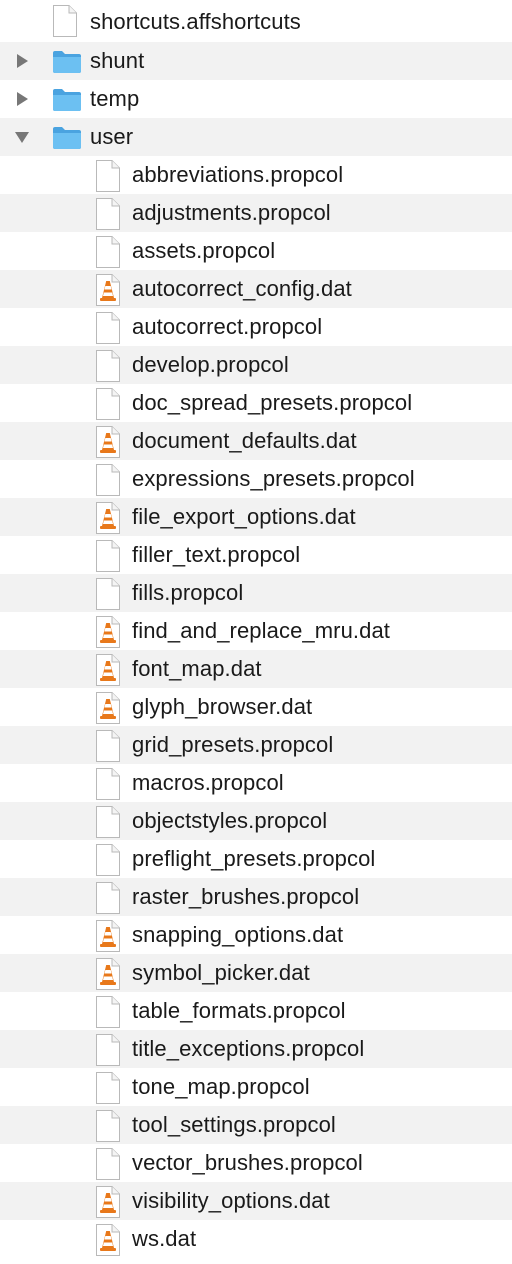 The width and height of the screenshot is (512, 1264). I want to click on file-name: preflight_presets.propcol, so click(254, 858).